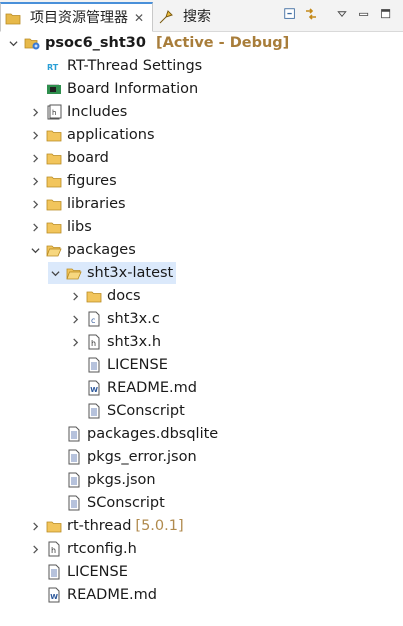 The width and height of the screenshot is (403, 626). Describe the element at coordinates (94, 319) in the screenshot. I see `c-file-icon: c` at that location.